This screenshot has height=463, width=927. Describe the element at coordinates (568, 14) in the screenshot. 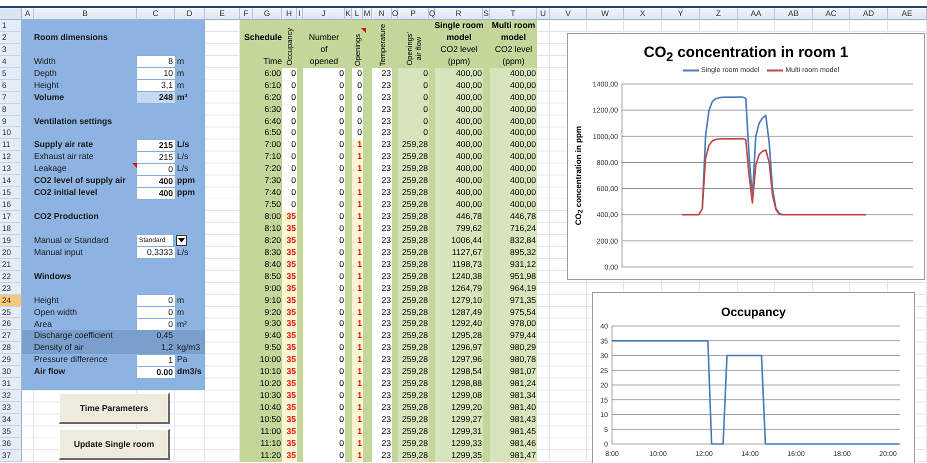

I see `column-header: V` at that location.